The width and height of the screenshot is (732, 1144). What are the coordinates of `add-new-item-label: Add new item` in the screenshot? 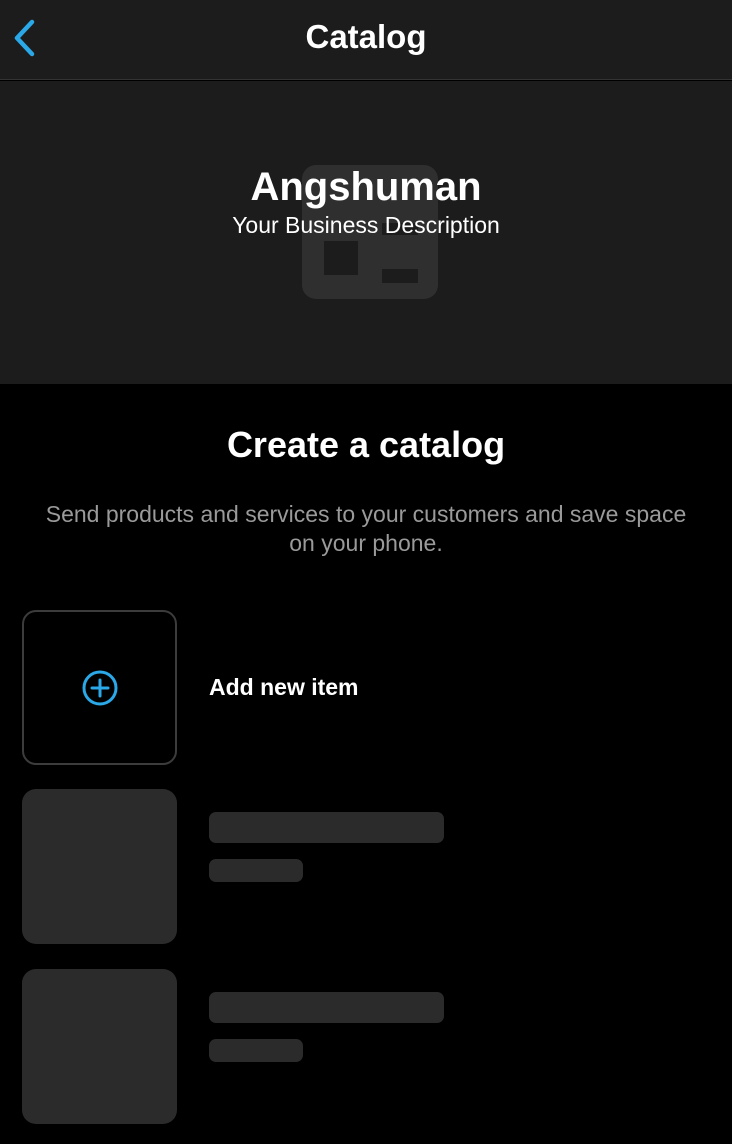 It's located at (284, 687).